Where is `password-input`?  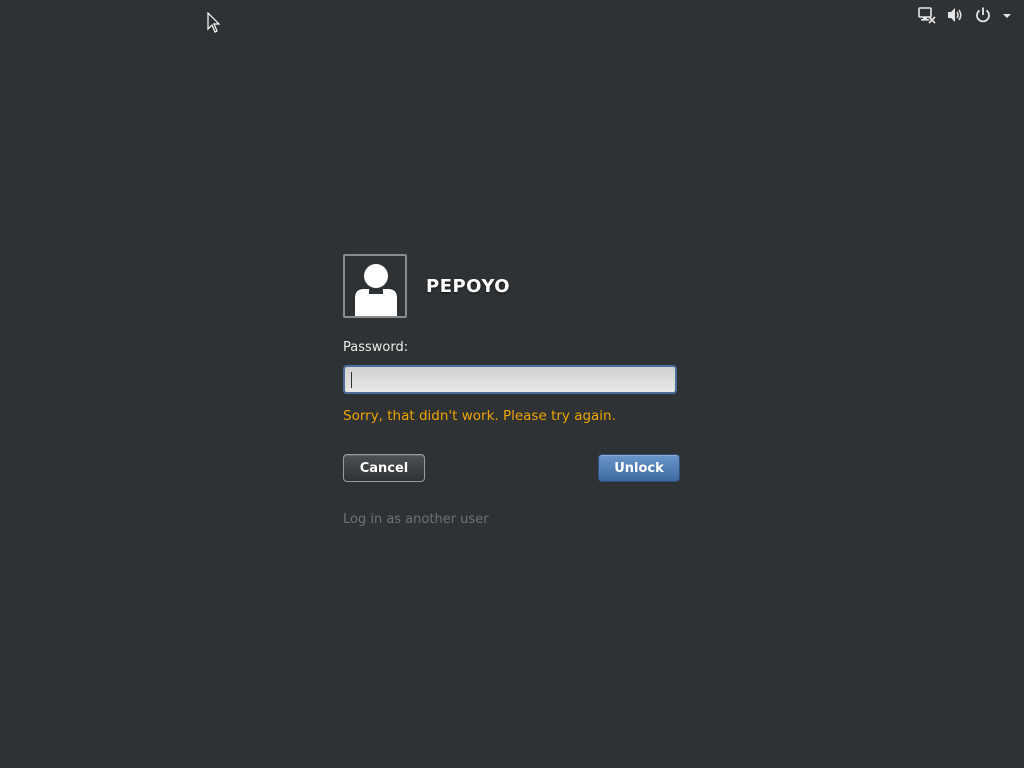
password-input is located at coordinates (512, 379).